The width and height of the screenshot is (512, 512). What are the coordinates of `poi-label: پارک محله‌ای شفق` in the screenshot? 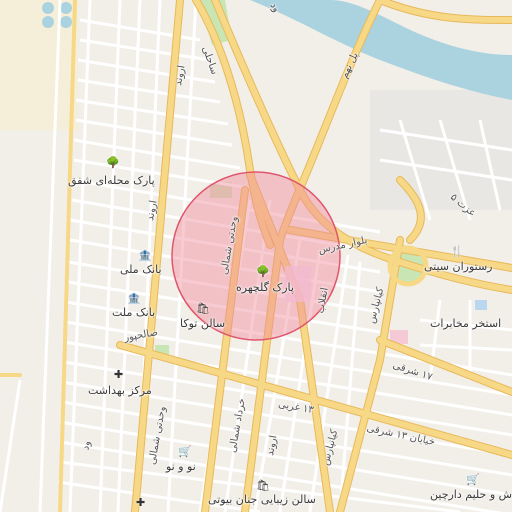 It's located at (111, 180).